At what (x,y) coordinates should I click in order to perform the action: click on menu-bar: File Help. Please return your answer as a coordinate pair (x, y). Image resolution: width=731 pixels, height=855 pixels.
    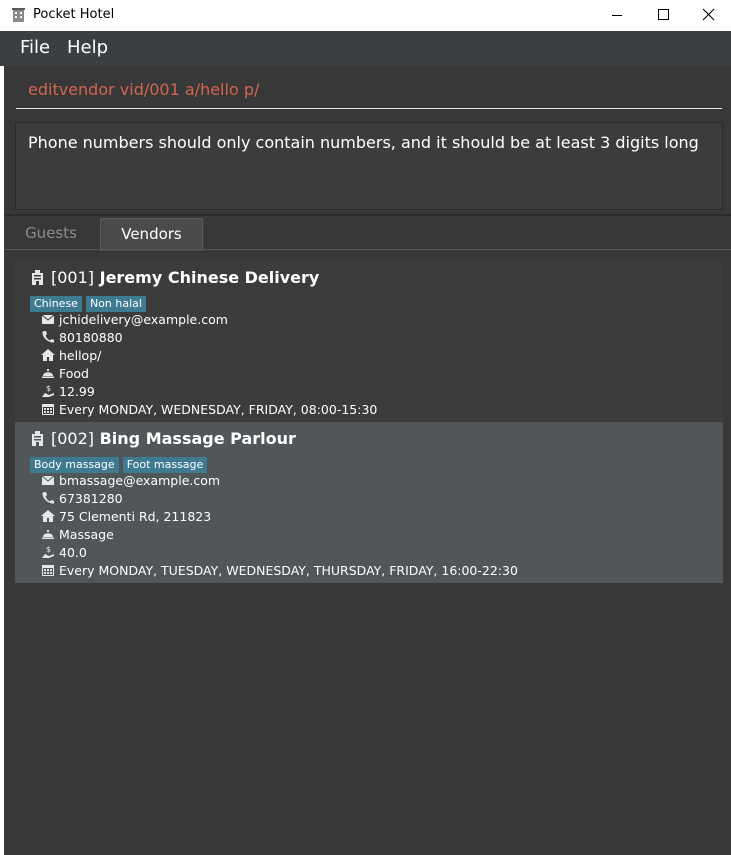
    Looking at the image, I should click on (365, 48).